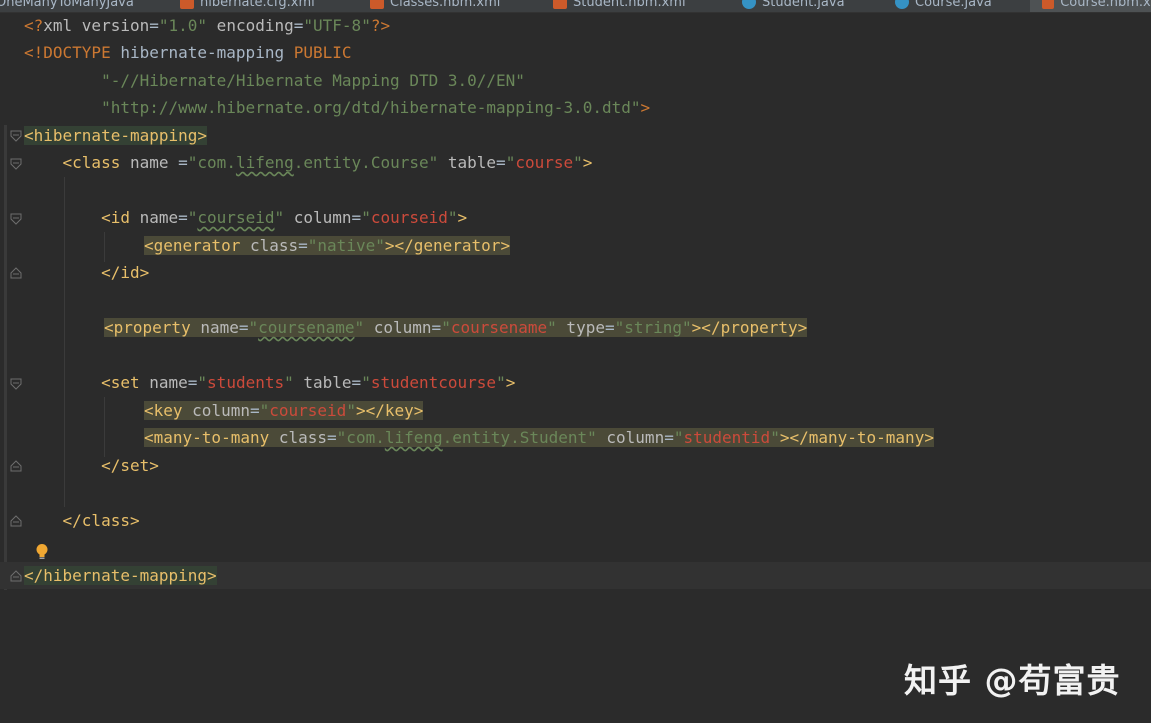 Image resolution: width=1151 pixels, height=723 pixels. Describe the element at coordinates (953, 5) in the screenshot. I see `tab-label: Course.java` at that location.